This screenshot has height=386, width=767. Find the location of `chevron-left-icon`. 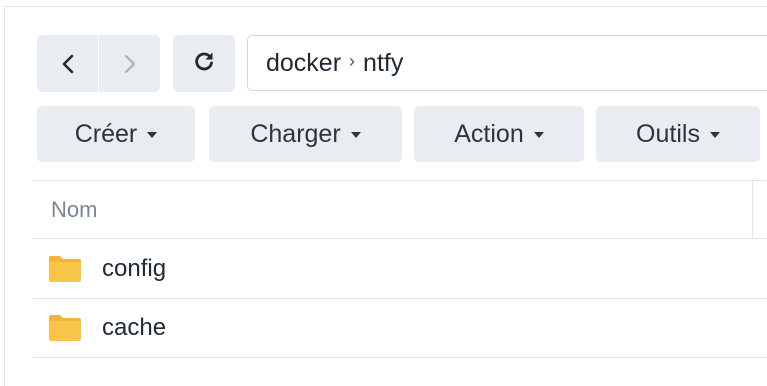

chevron-left-icon is located at coordinates (68, 64).